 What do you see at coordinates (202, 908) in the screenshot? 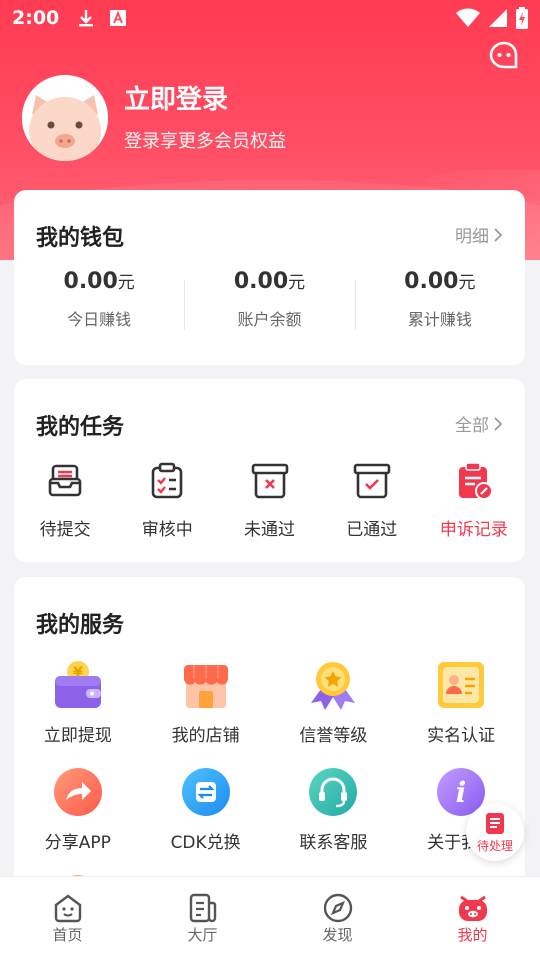
I see `document-icon` at bounding box center [202, 908].